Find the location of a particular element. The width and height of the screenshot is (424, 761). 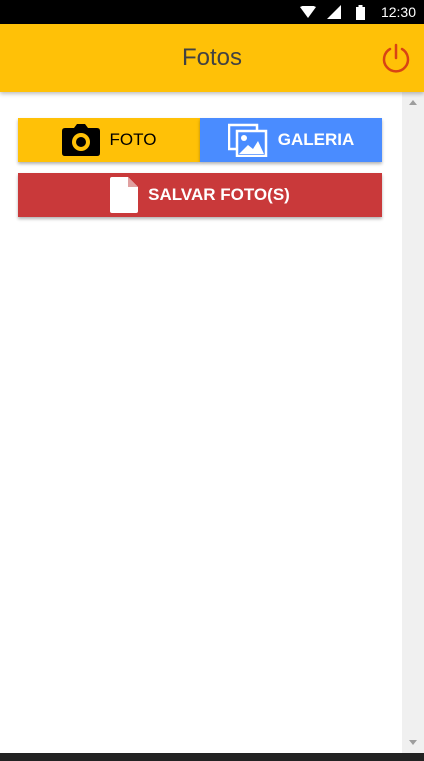

scroll-up-icon is located at coordinates (413, 102).